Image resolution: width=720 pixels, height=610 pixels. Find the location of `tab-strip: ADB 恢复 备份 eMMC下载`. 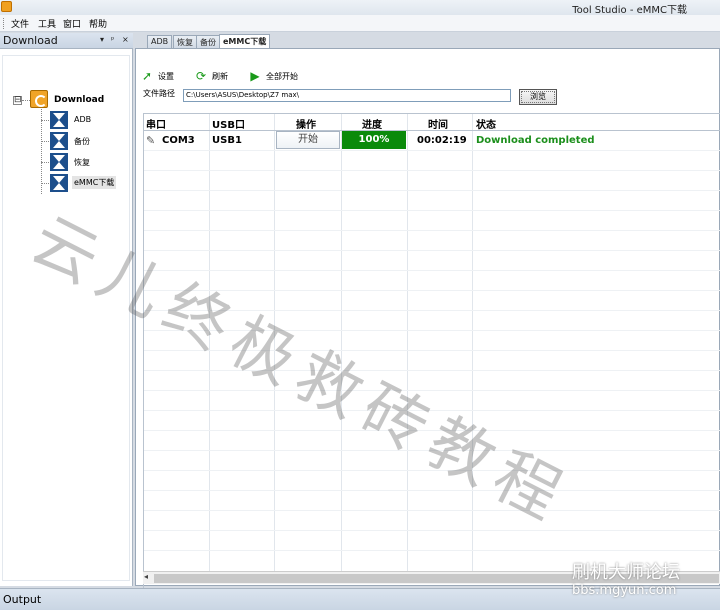

tab-strip: ADB 恢复 备份 eMMC下载 is located at coordinates (427, 40).